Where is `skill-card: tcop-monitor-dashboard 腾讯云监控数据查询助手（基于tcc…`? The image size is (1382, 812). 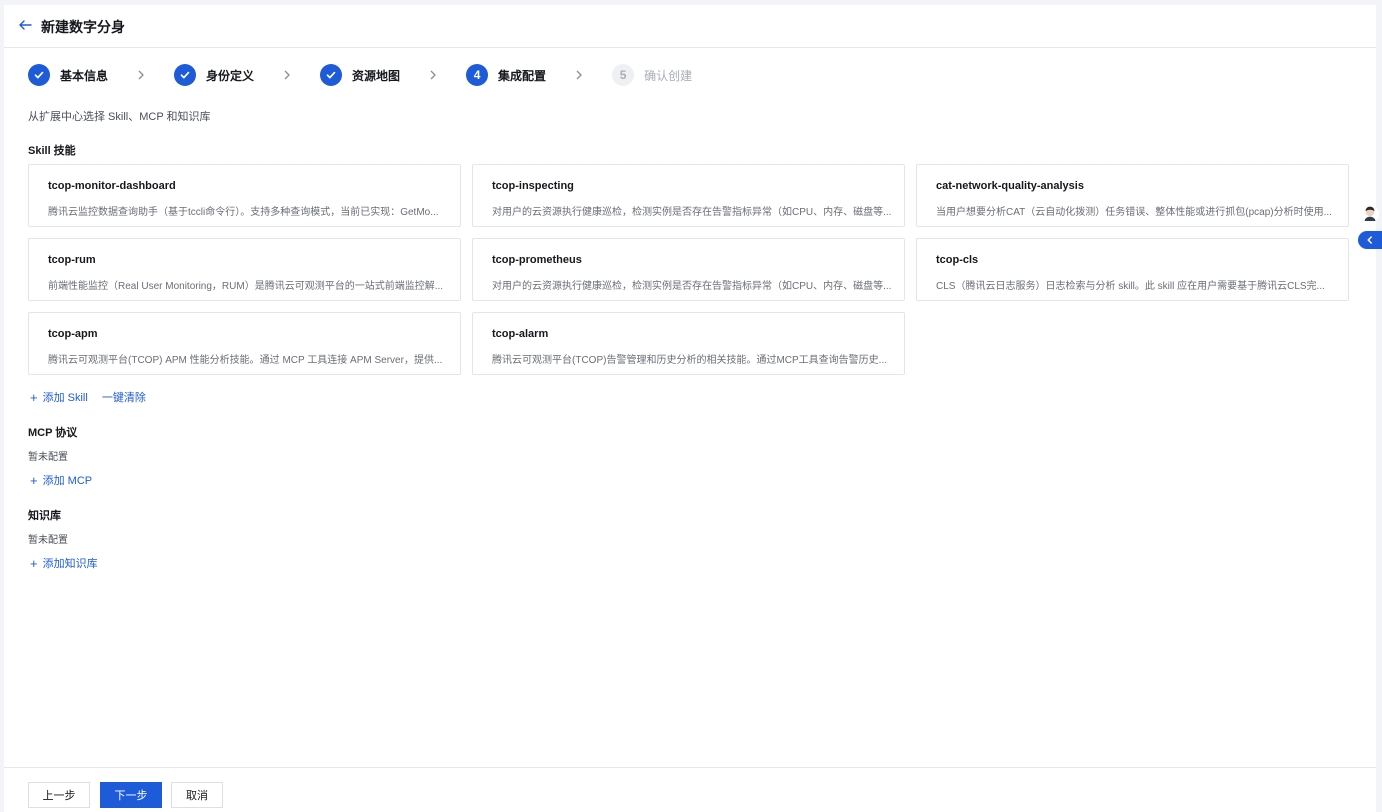
skill-card: tcop-monitor-dashboard 腾讯云监控数据查询助手（基于tcc… is located at coordinates (244, 195).